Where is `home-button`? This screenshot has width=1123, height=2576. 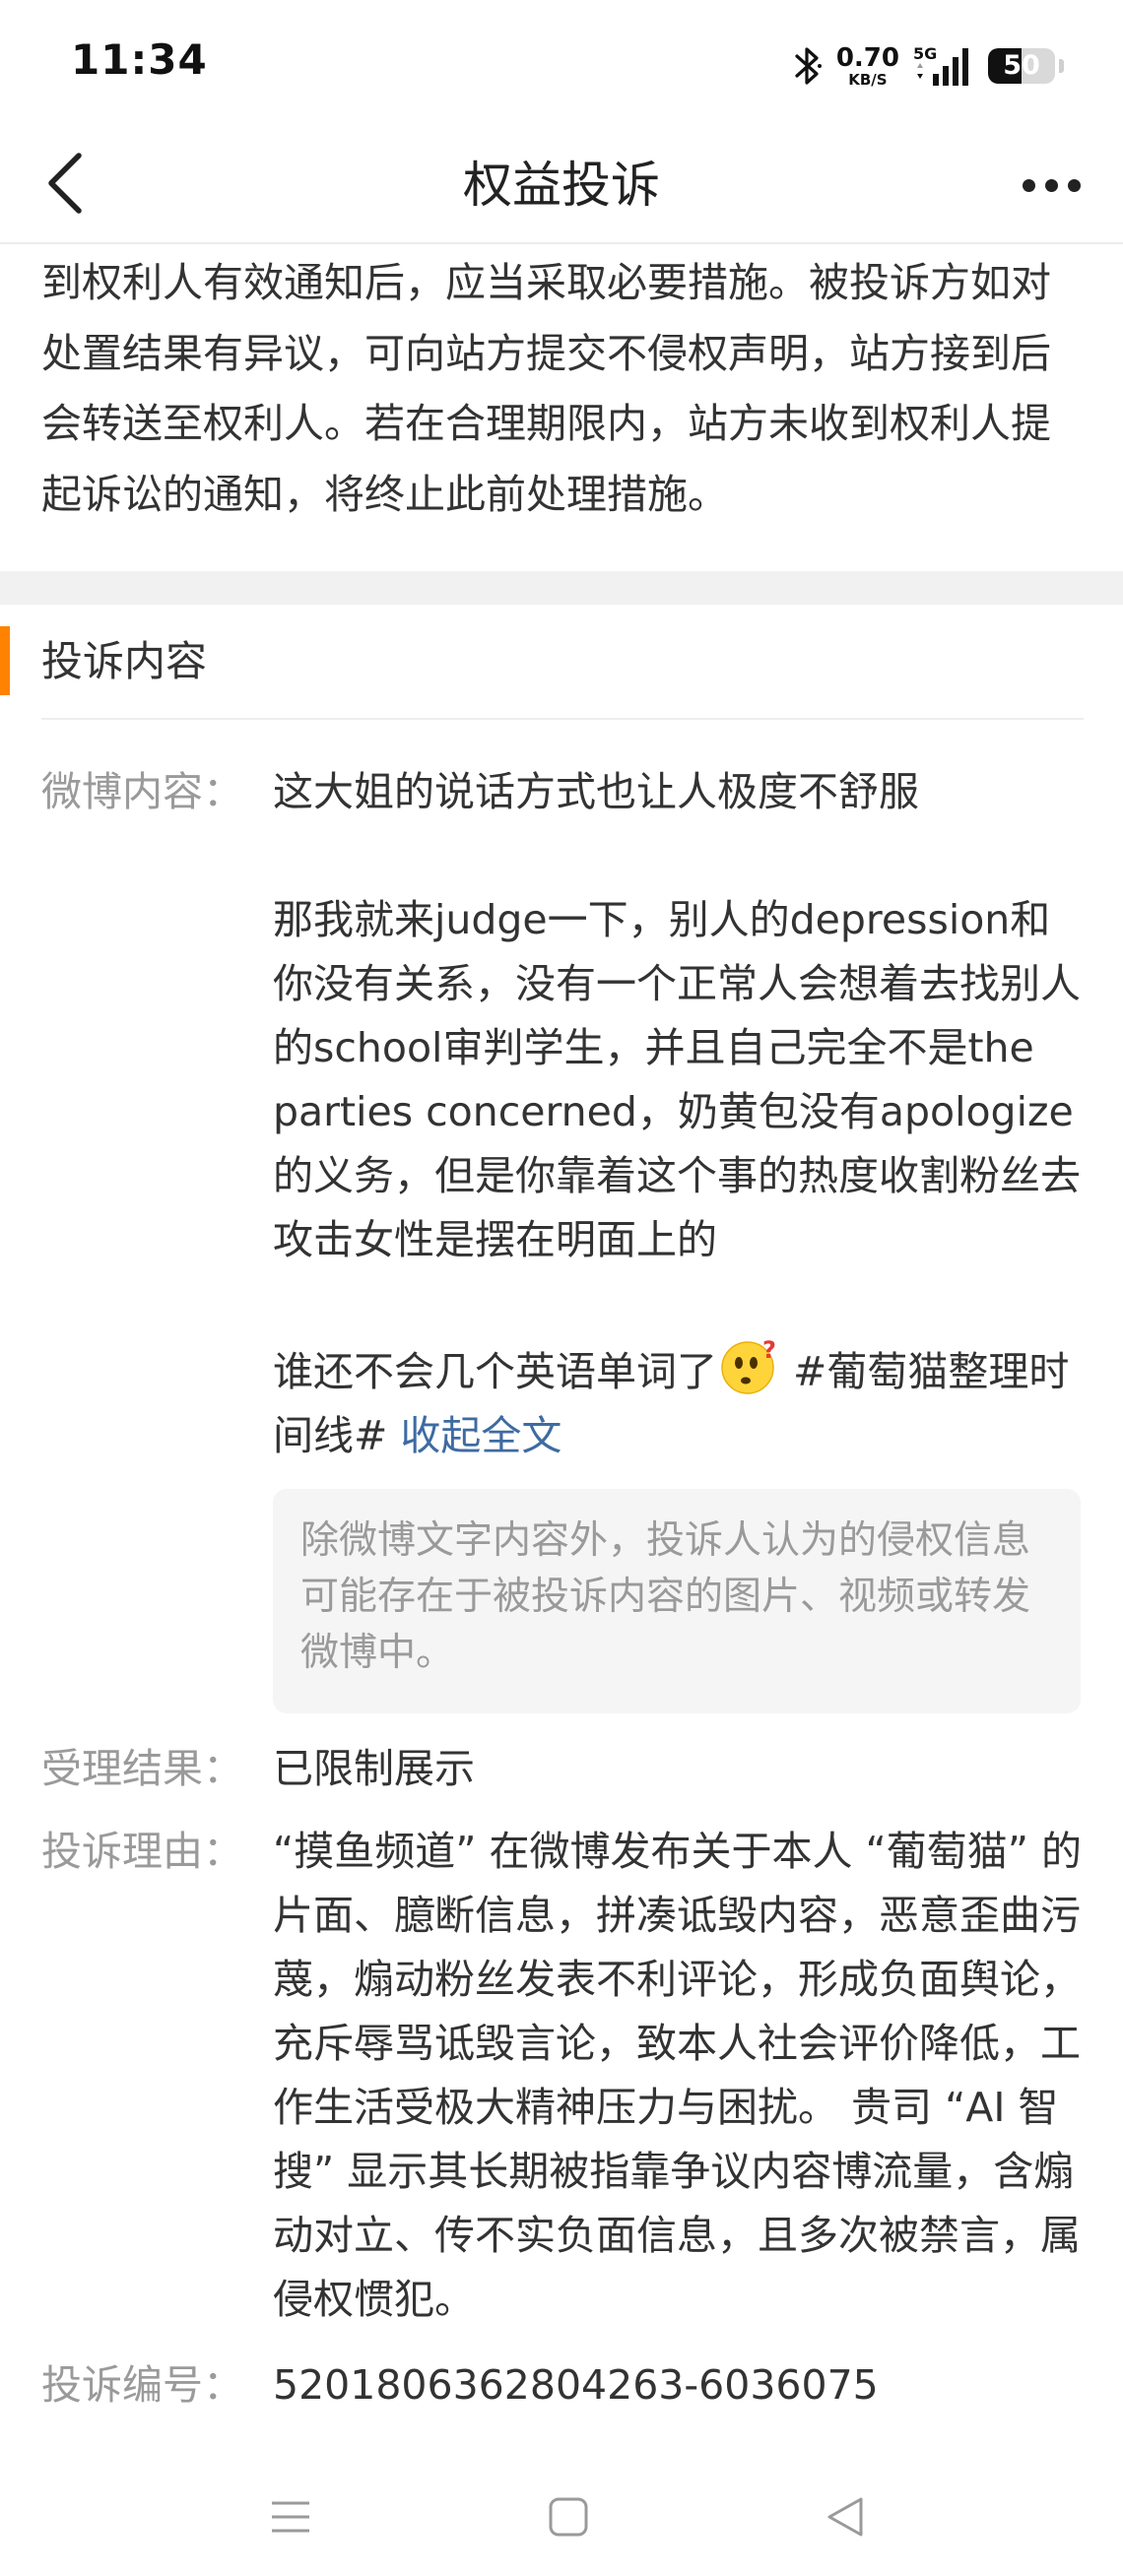 home-button is located at coordinates (568, 2518).